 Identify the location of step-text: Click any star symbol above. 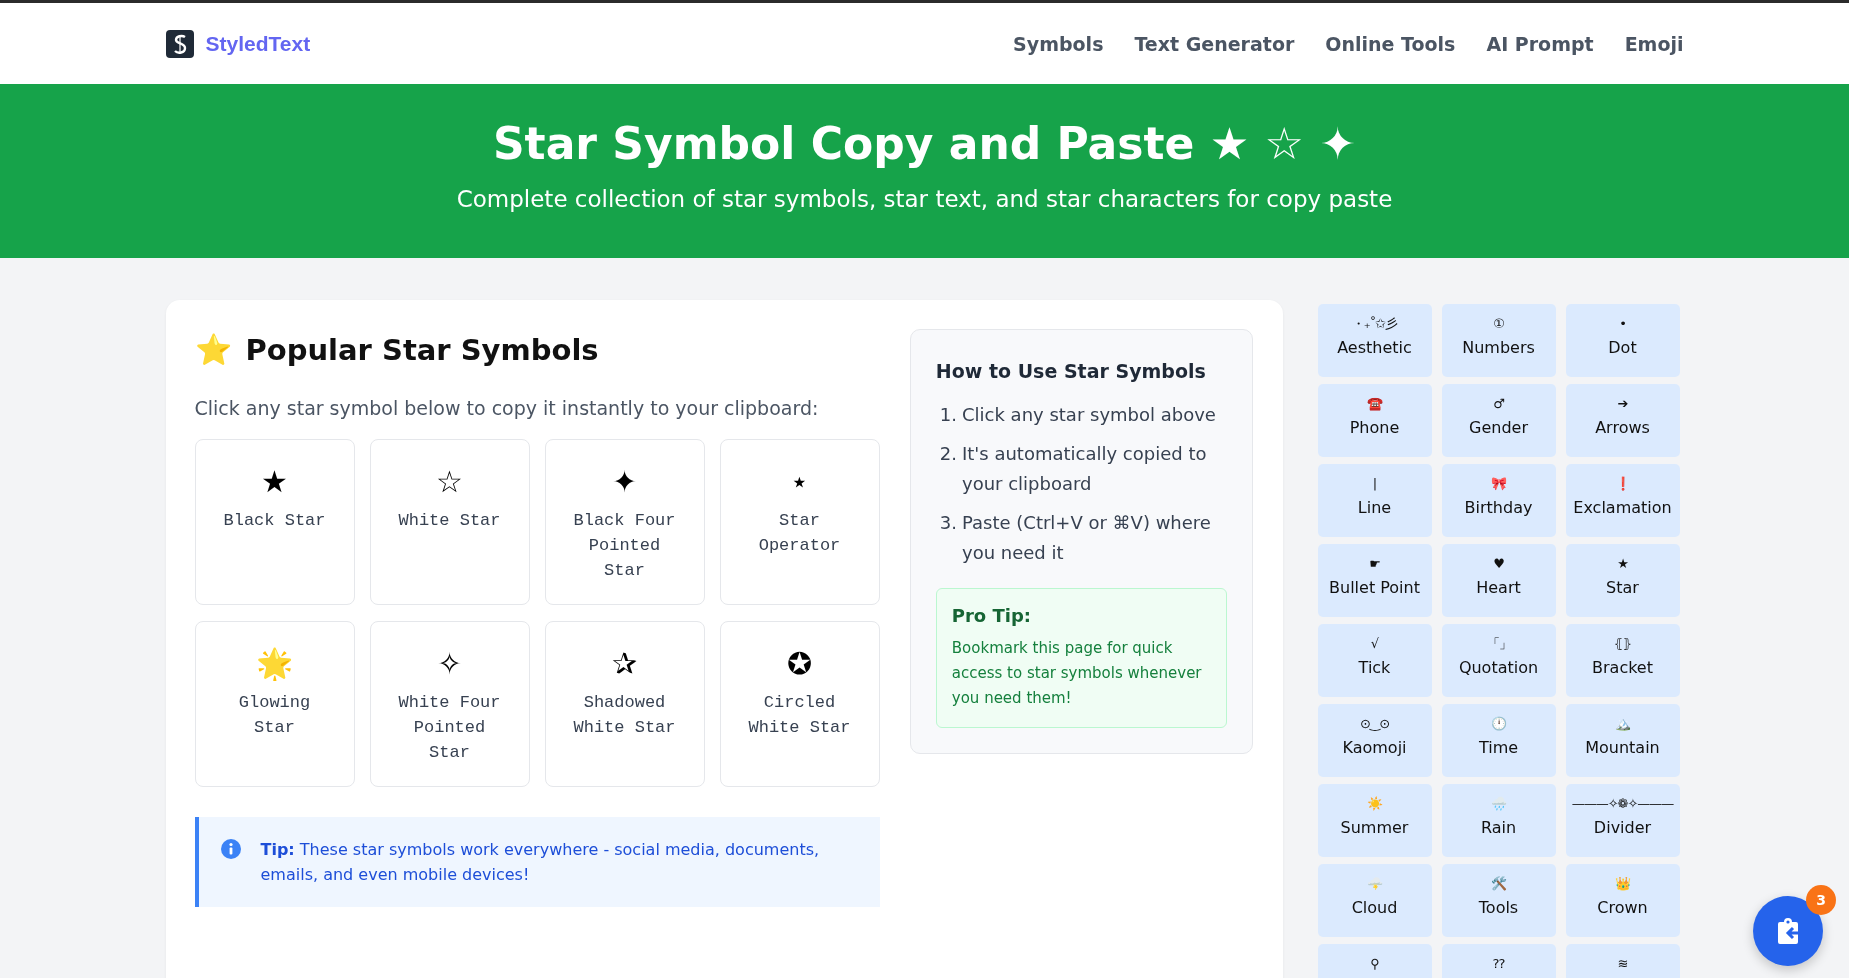
(1089, 415).